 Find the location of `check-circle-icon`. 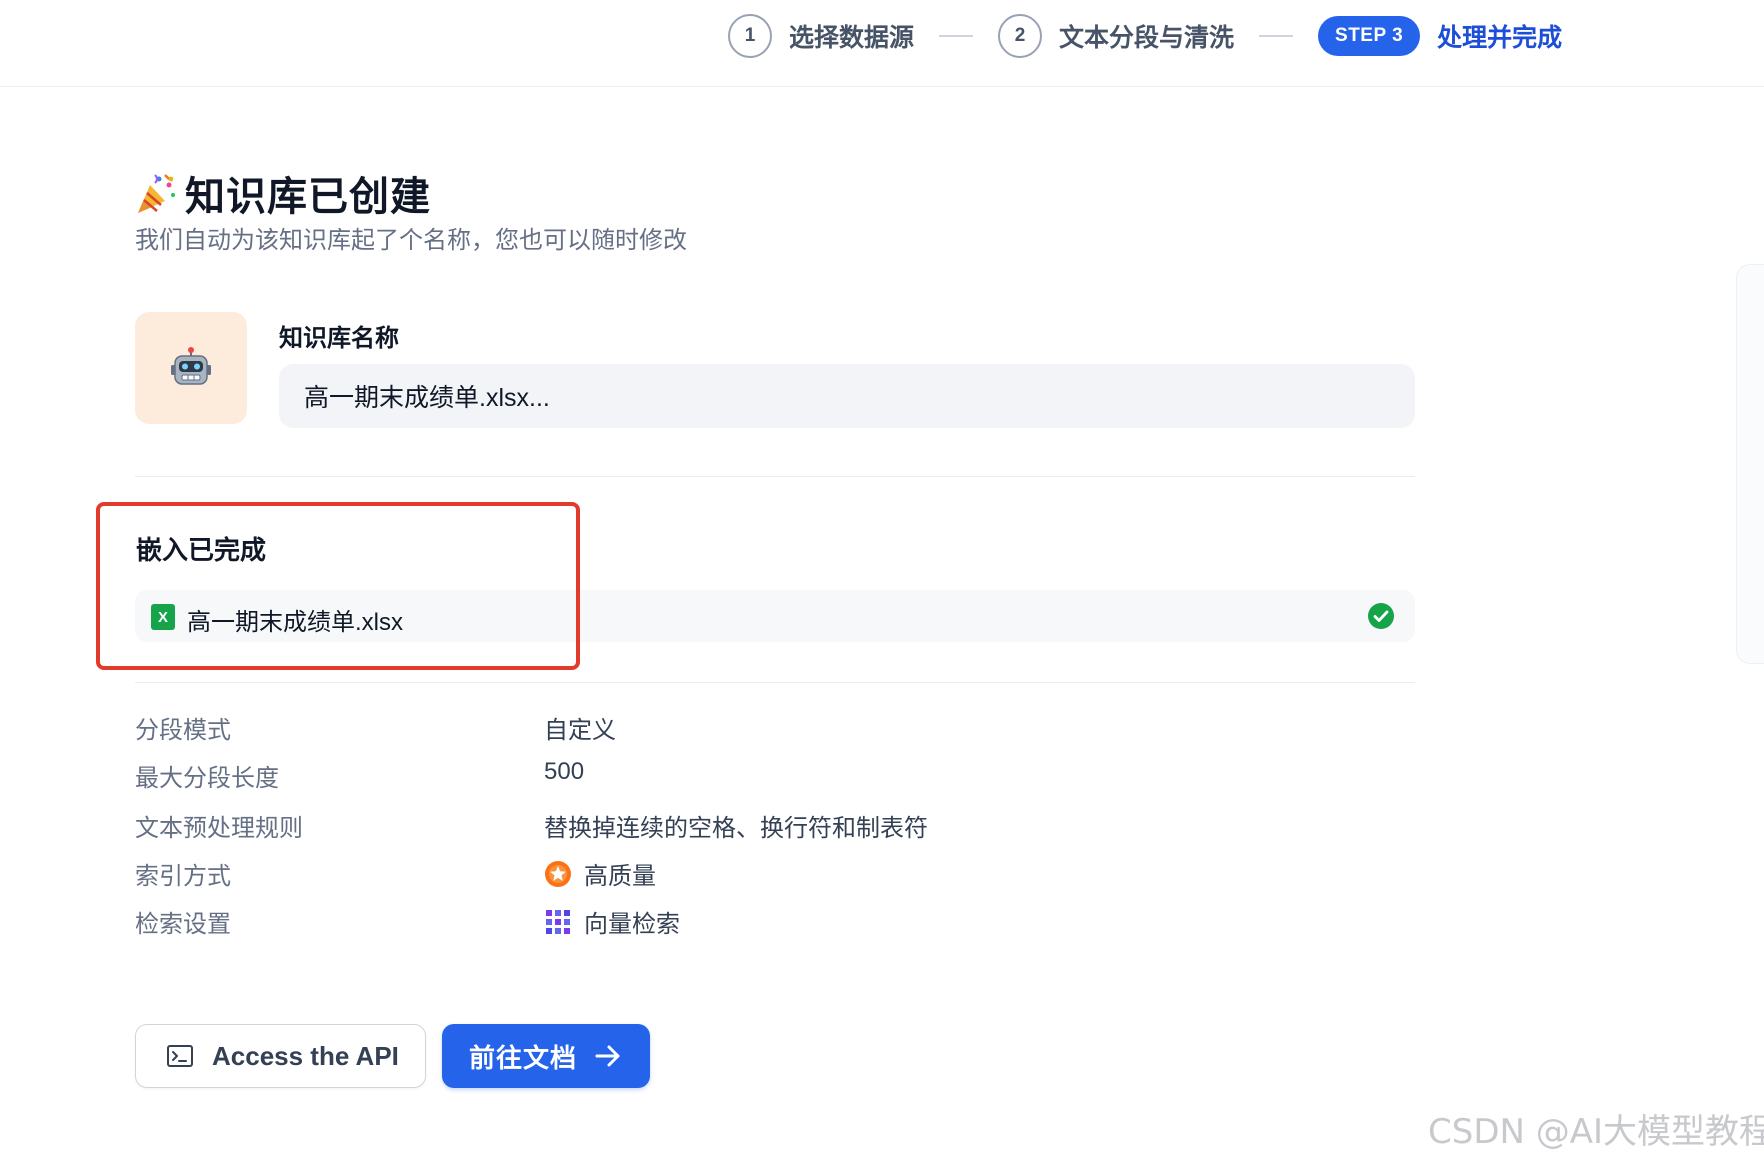

check-circle-icon is located at coordinates (1381, 616).